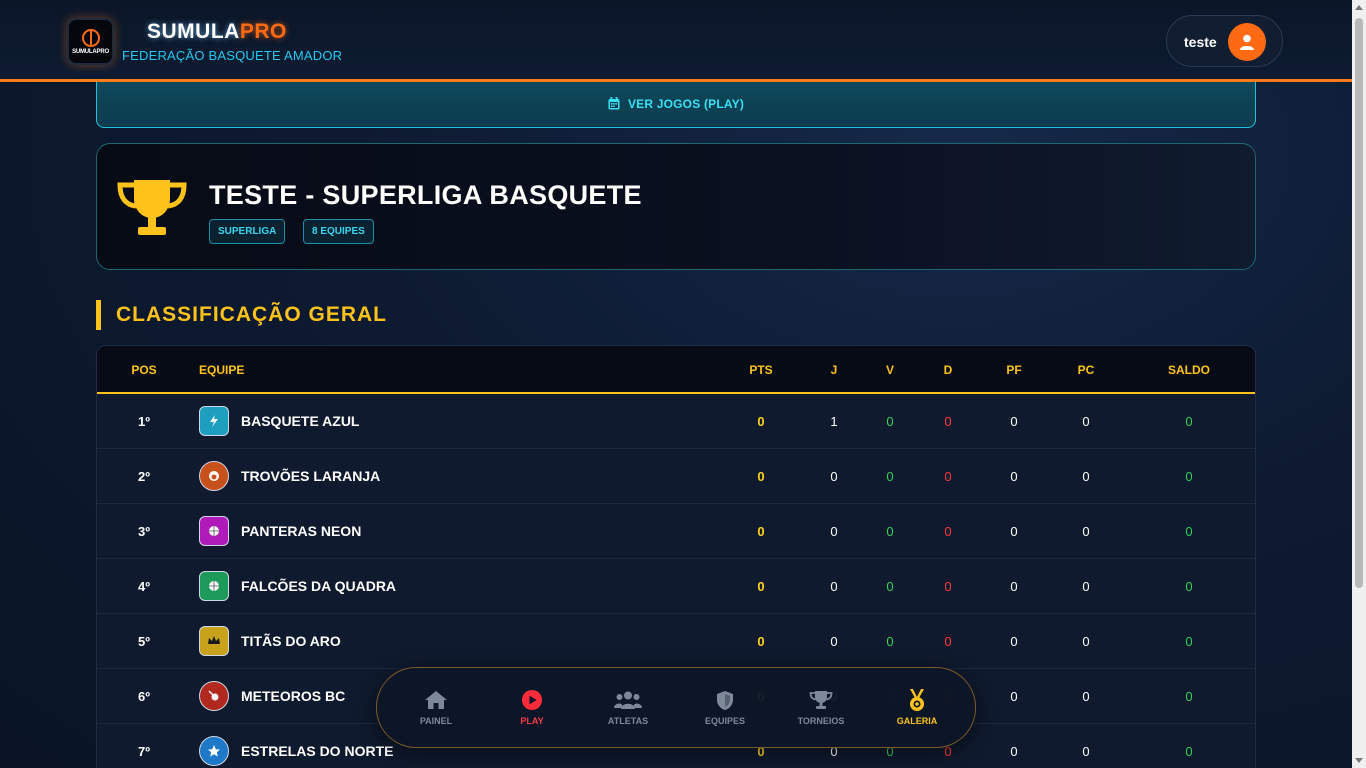 Image resolution: width=1366 pixels, height=768 pixels. I want to click on team-name: METEOROS BC, so click(293, 696).